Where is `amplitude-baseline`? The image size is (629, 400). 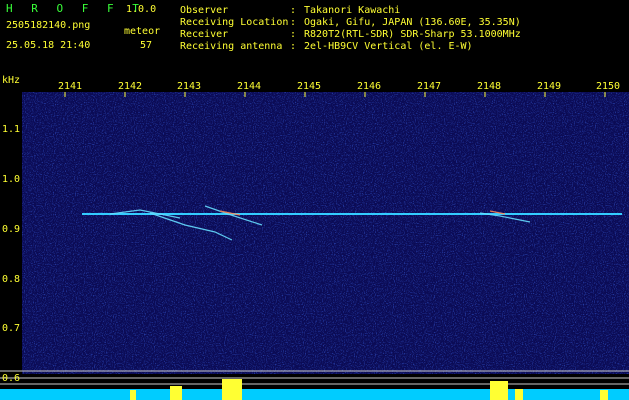
amplitude-baseline is located at coordinates (314, 394).